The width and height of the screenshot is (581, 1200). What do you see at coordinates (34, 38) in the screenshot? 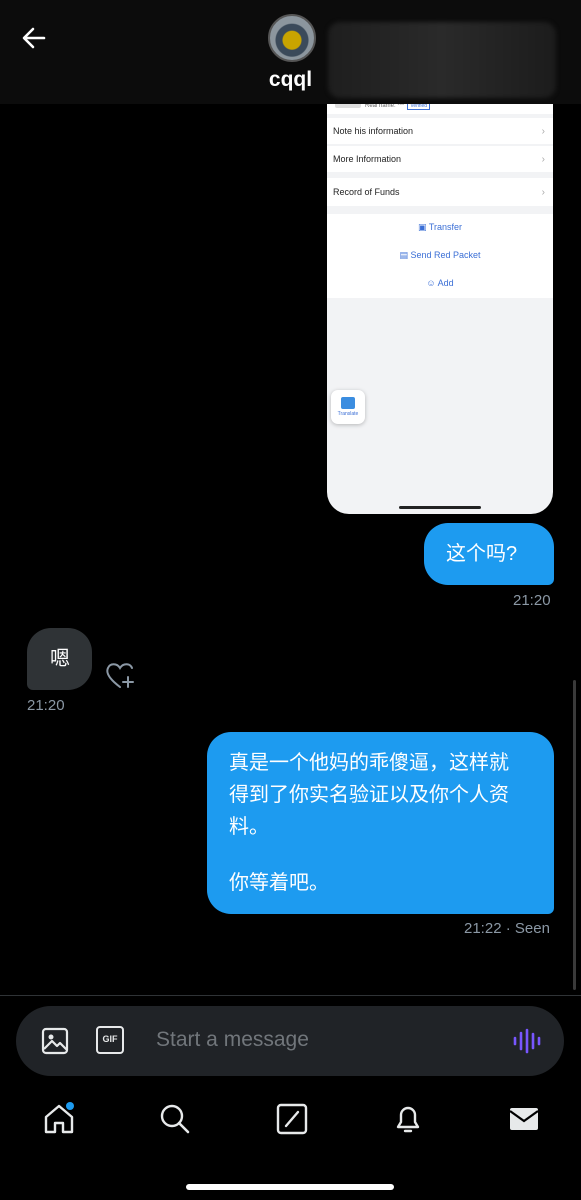
I see `back-arrow-icon` at bounding box center [34, 38].